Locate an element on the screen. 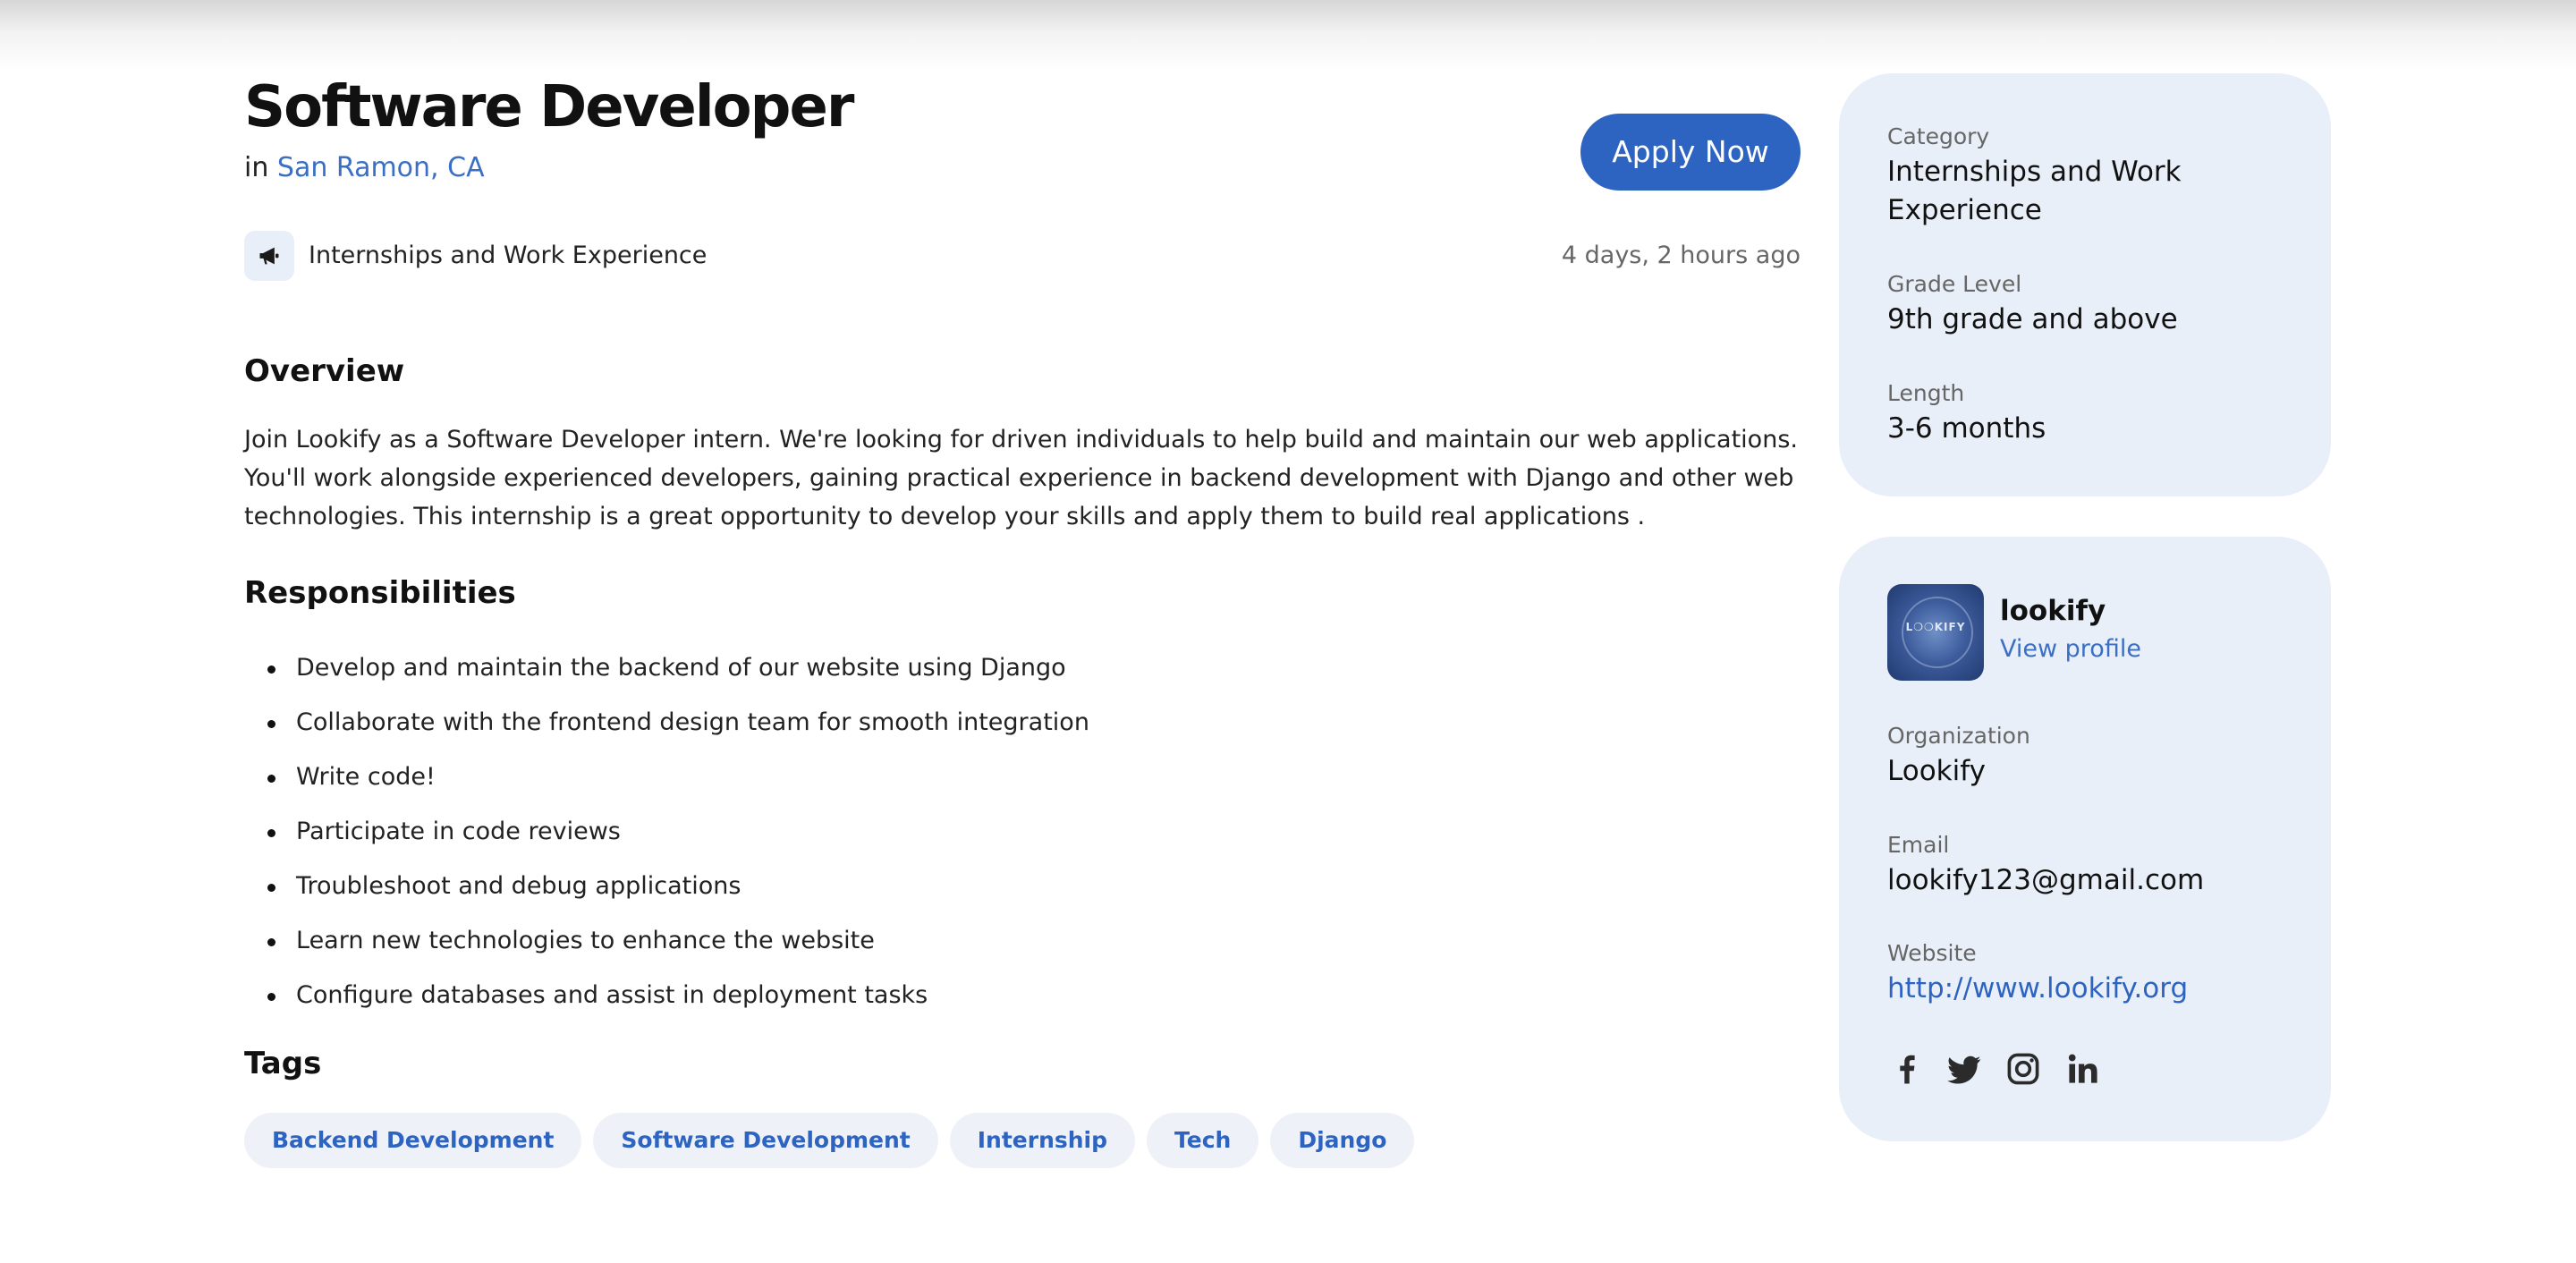  length-label: Length is located at coordinates (1926, 393).